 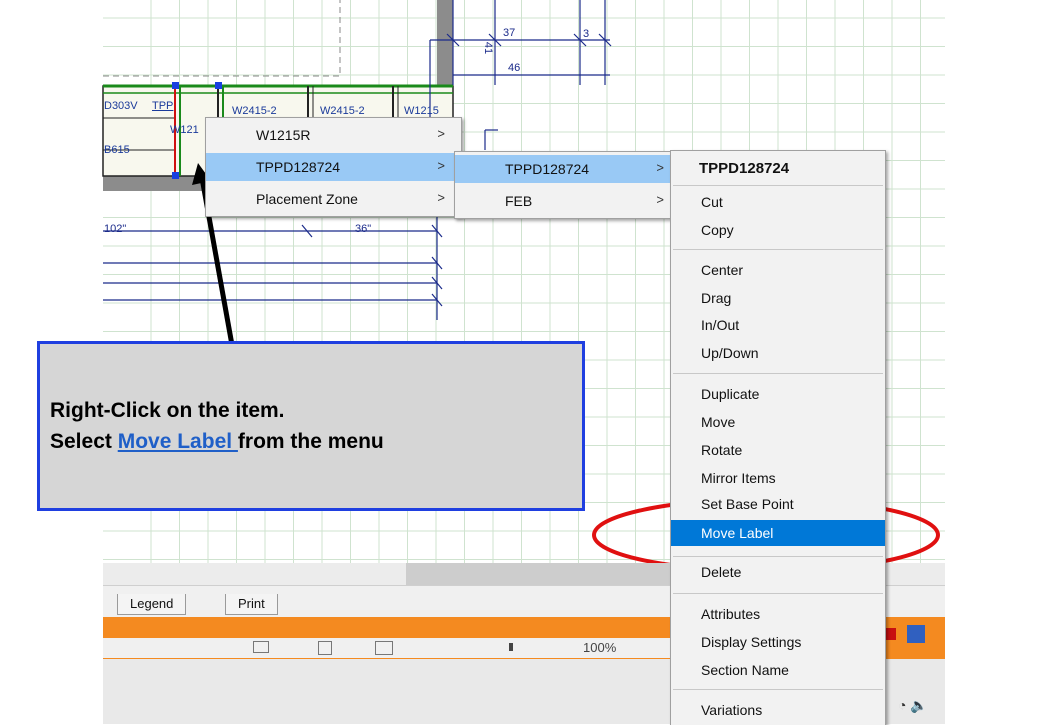 What do you see at coordinates (902, 705) in the screenshot?
I see `wifi-icon: ◔` at bounding box center [902, 705].